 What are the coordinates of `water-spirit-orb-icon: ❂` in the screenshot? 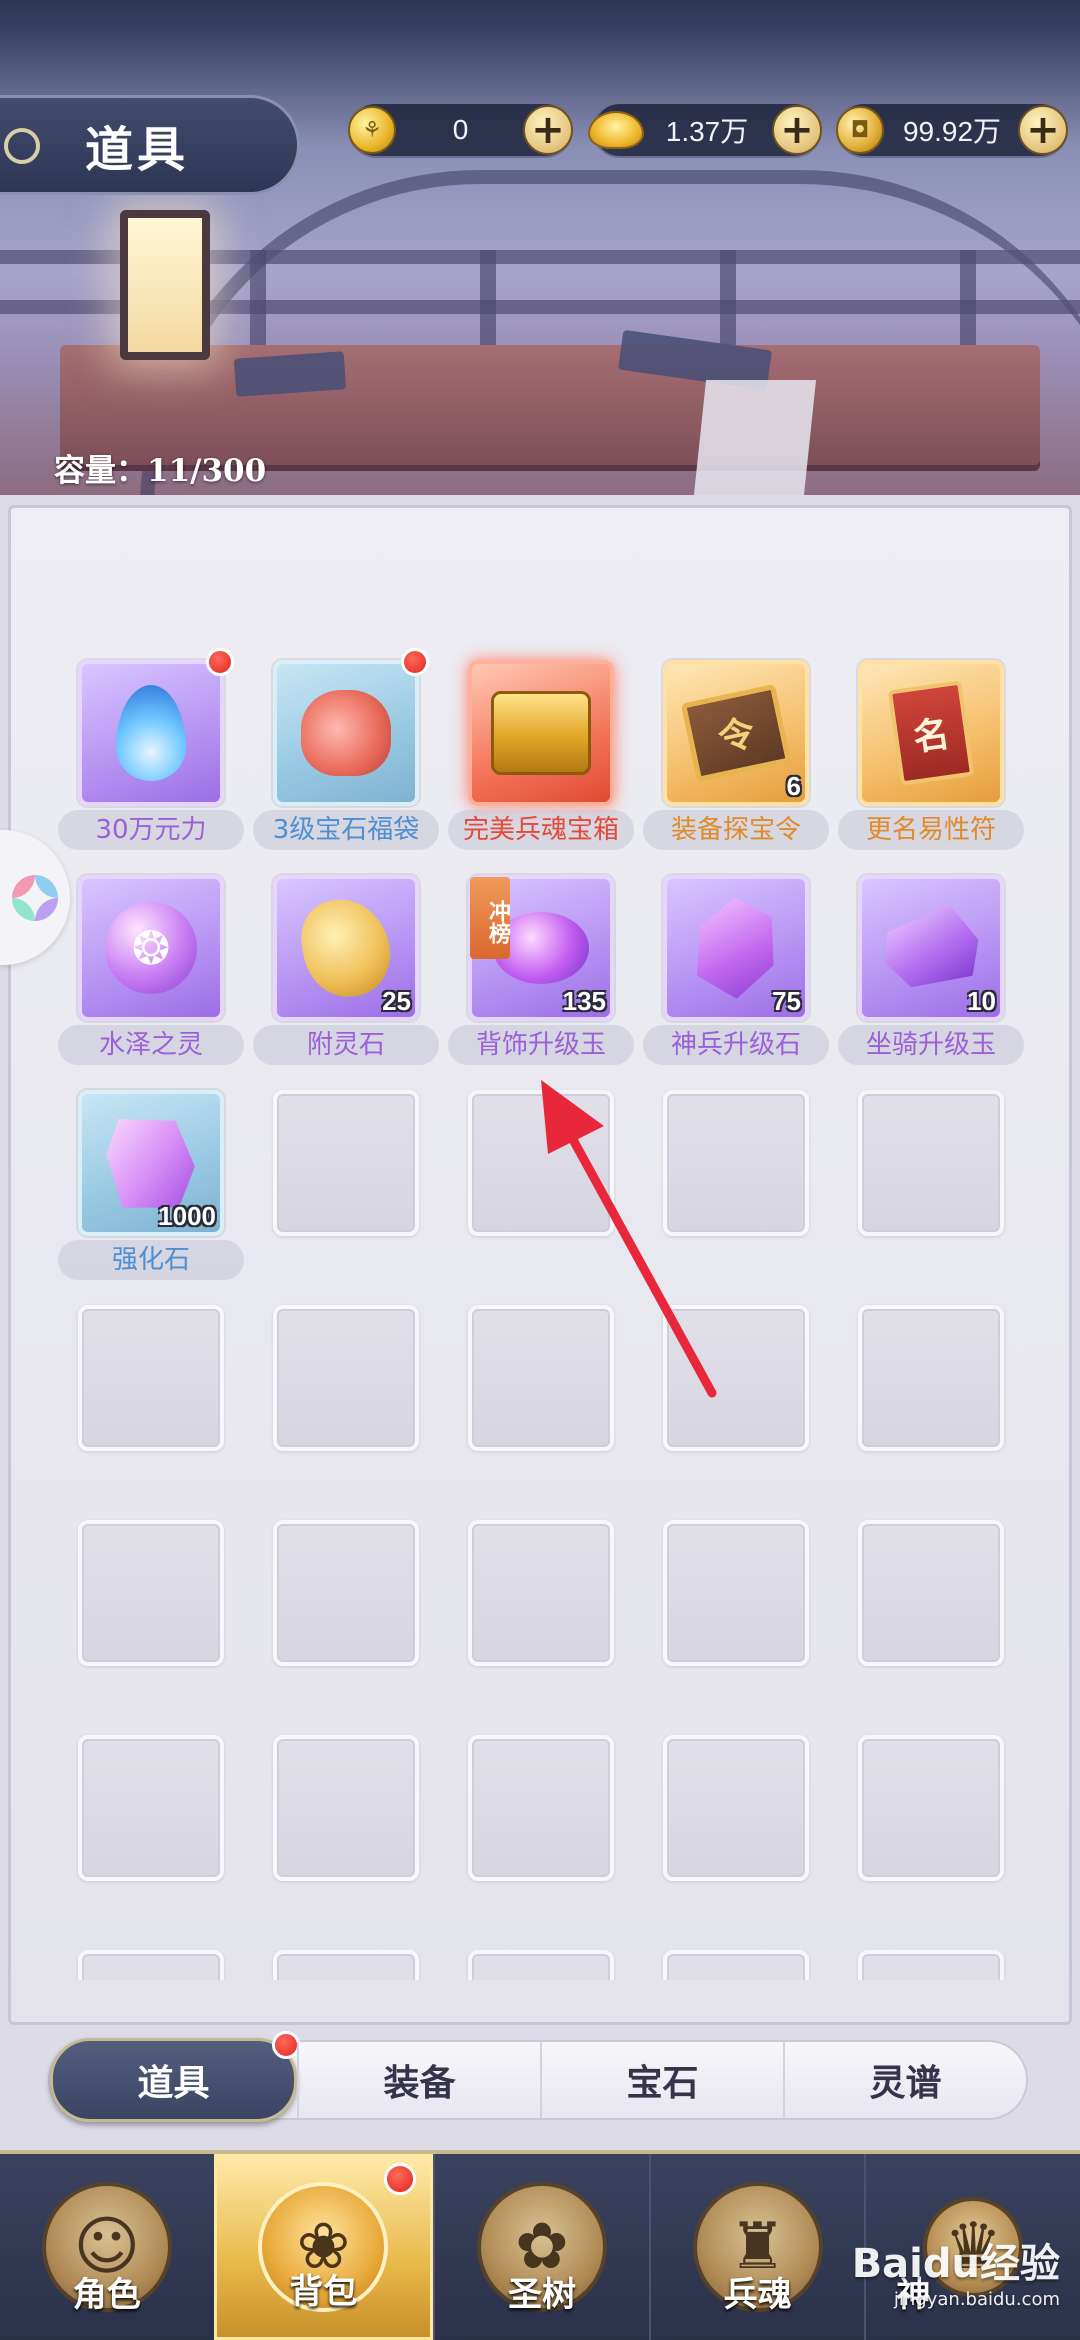 It's located at (151, 948).